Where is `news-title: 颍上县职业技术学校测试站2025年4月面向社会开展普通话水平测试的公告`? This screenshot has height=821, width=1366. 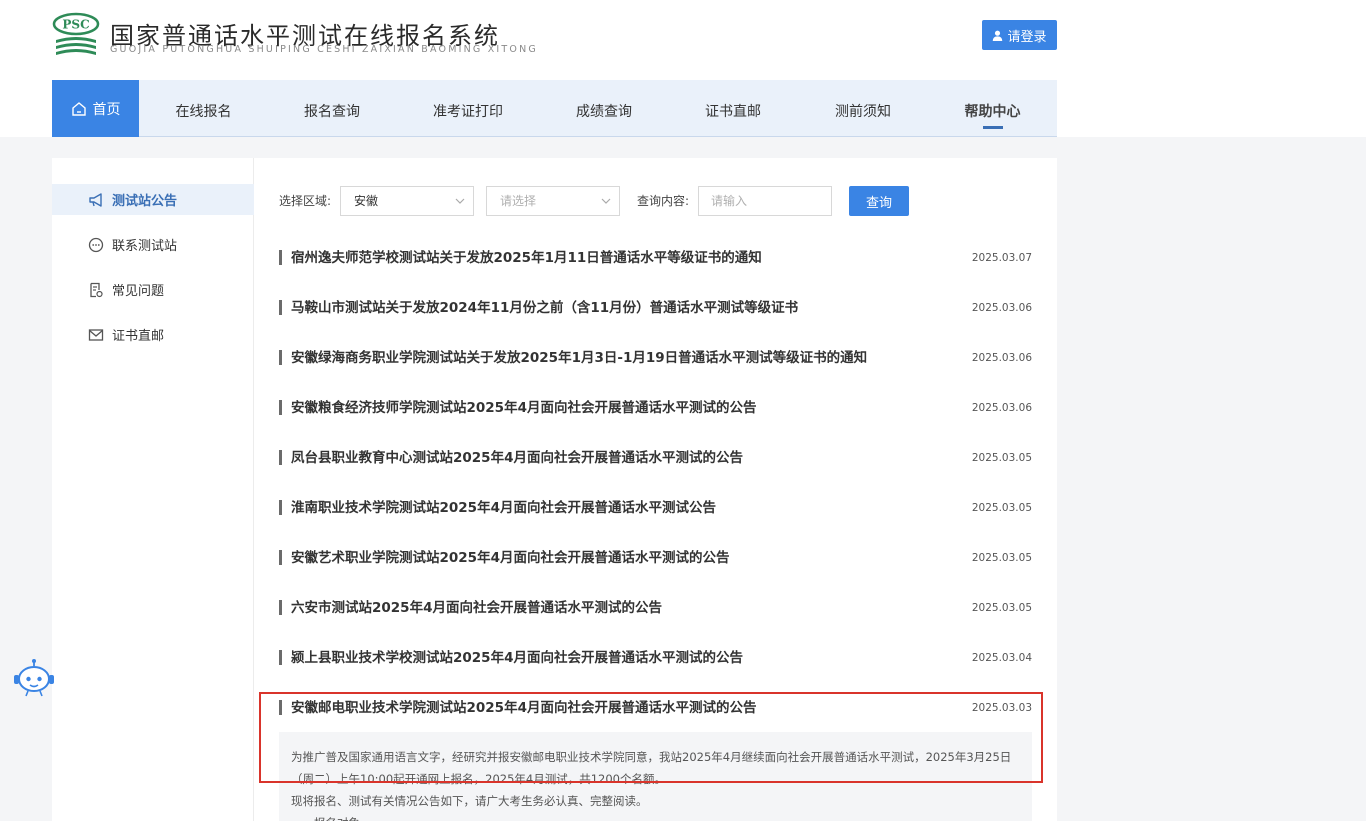
news-title: 颍上县职业技术学校测试站2025年4月面向社会开展普通话水平测试的公告 is located at coordinates (517, 658).